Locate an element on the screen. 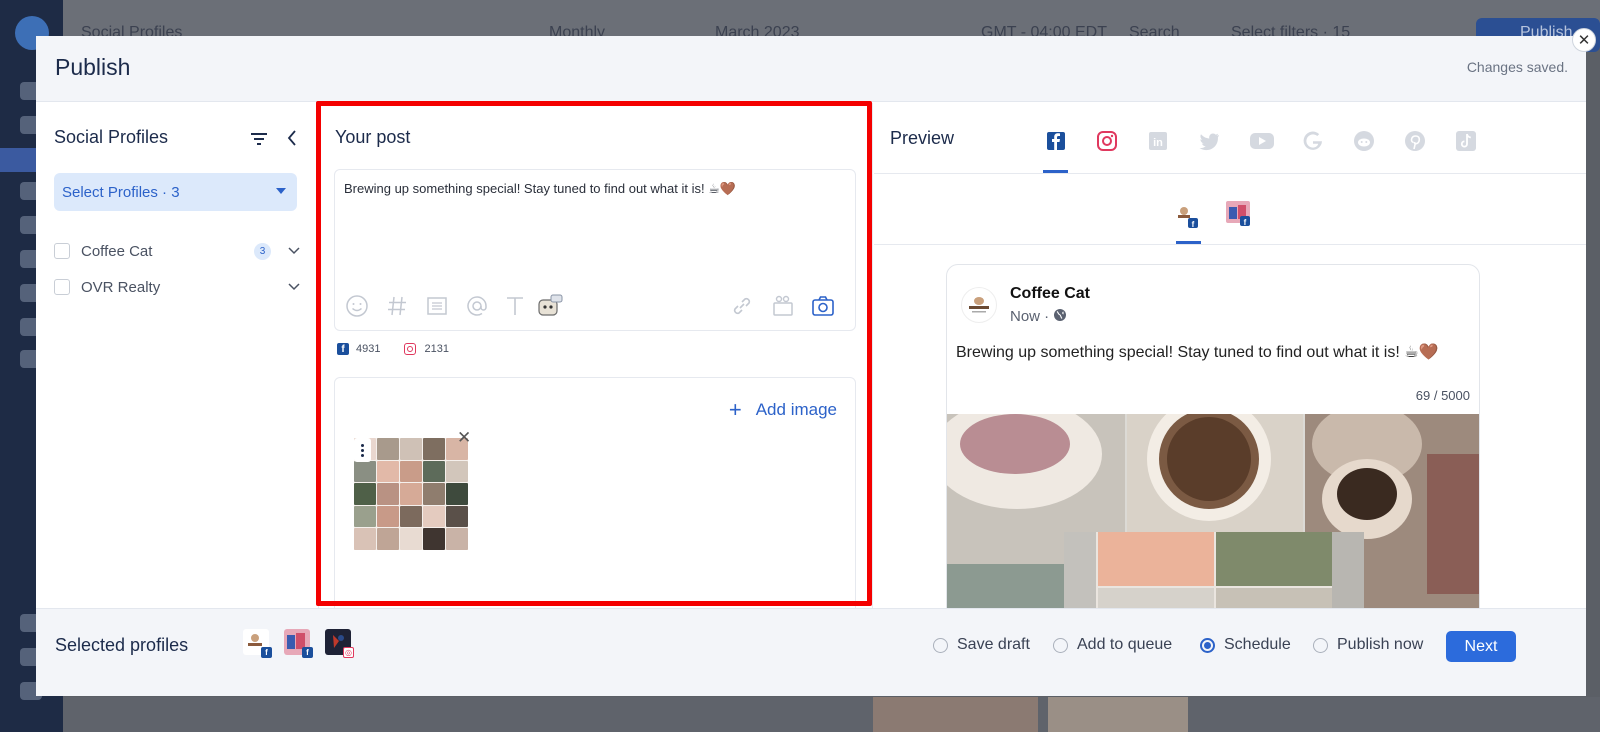 The height and width of the screenshot is (732, 1600). facebook-char-count: 4931 is located at coordinates (368, 349).